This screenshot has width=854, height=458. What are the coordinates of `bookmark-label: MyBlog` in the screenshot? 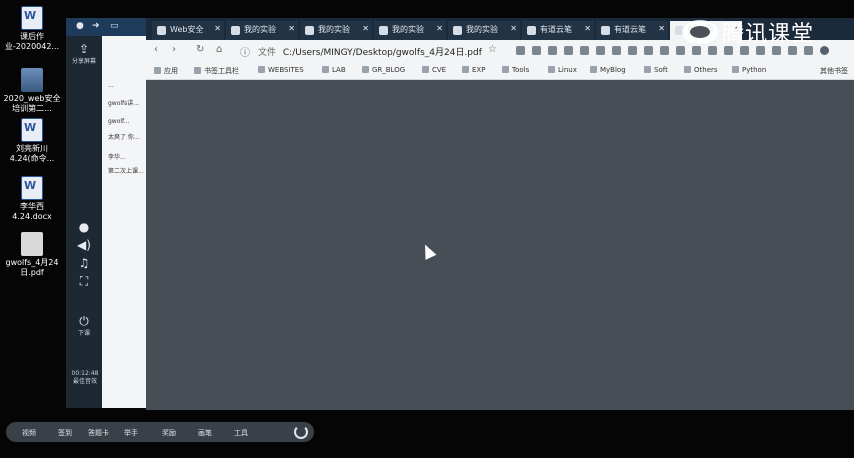 It's located at (613, 70).